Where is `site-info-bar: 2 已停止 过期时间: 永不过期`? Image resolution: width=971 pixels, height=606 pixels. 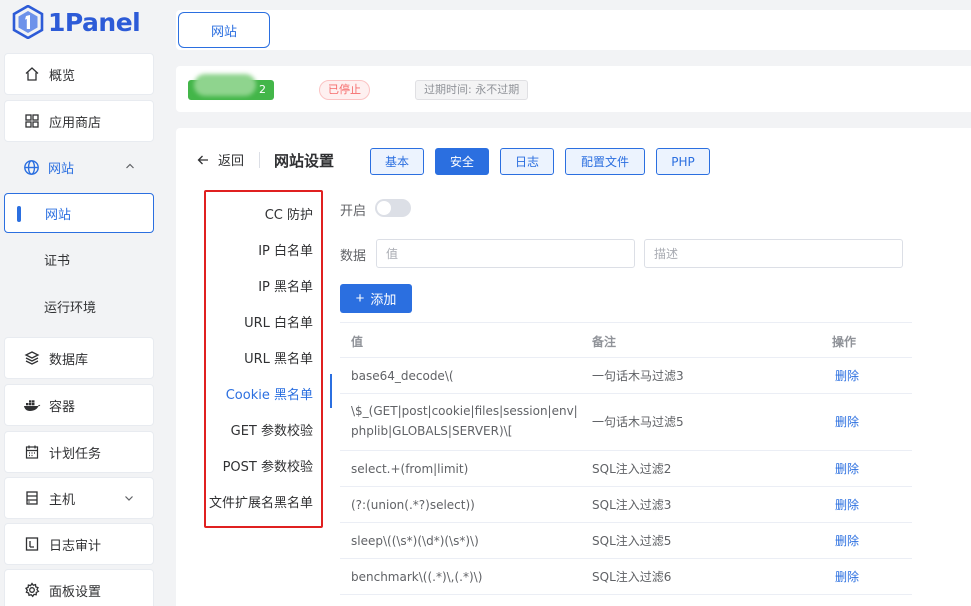 site-info-bar: 2 已停止 过期时间: 永不过期 is located at coordinates (573, 89).